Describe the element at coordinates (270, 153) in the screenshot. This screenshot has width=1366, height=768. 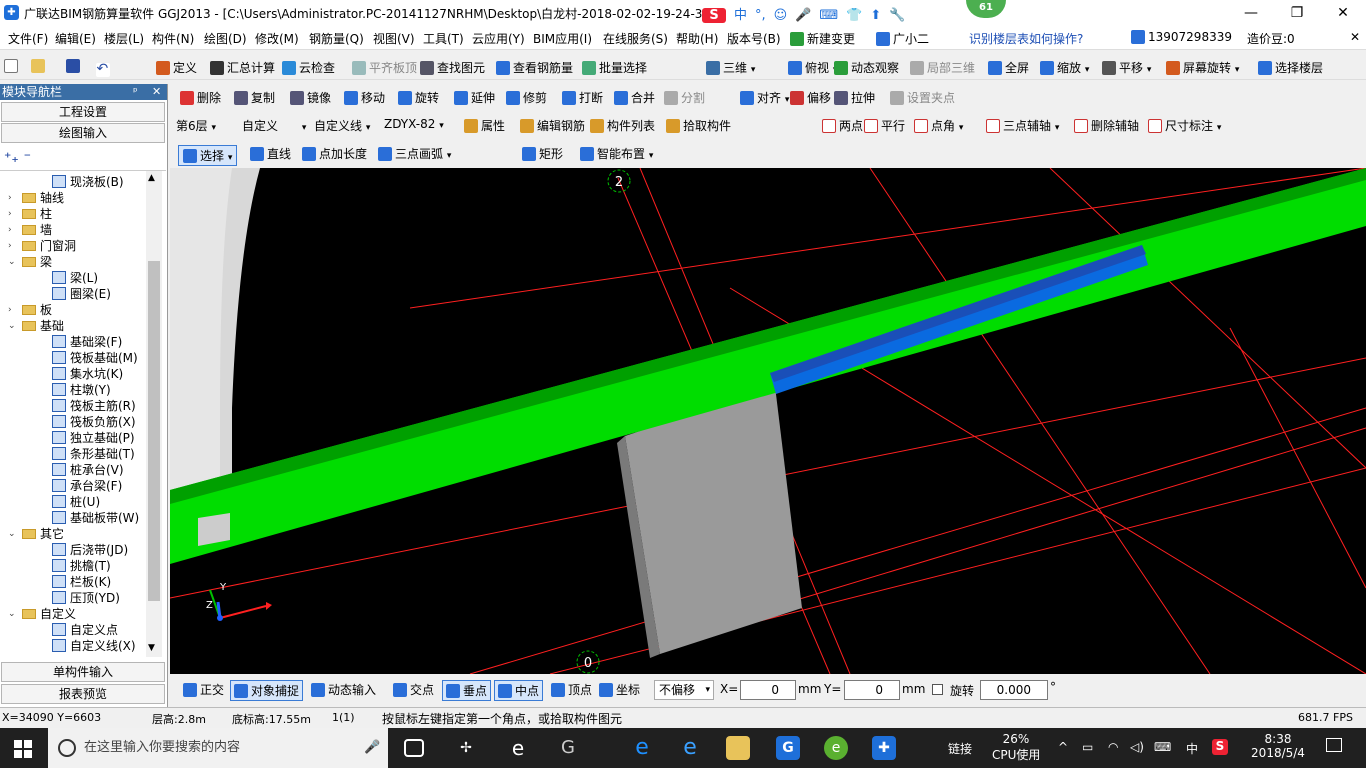
I see `draw-tool-button: 直线` at that location.